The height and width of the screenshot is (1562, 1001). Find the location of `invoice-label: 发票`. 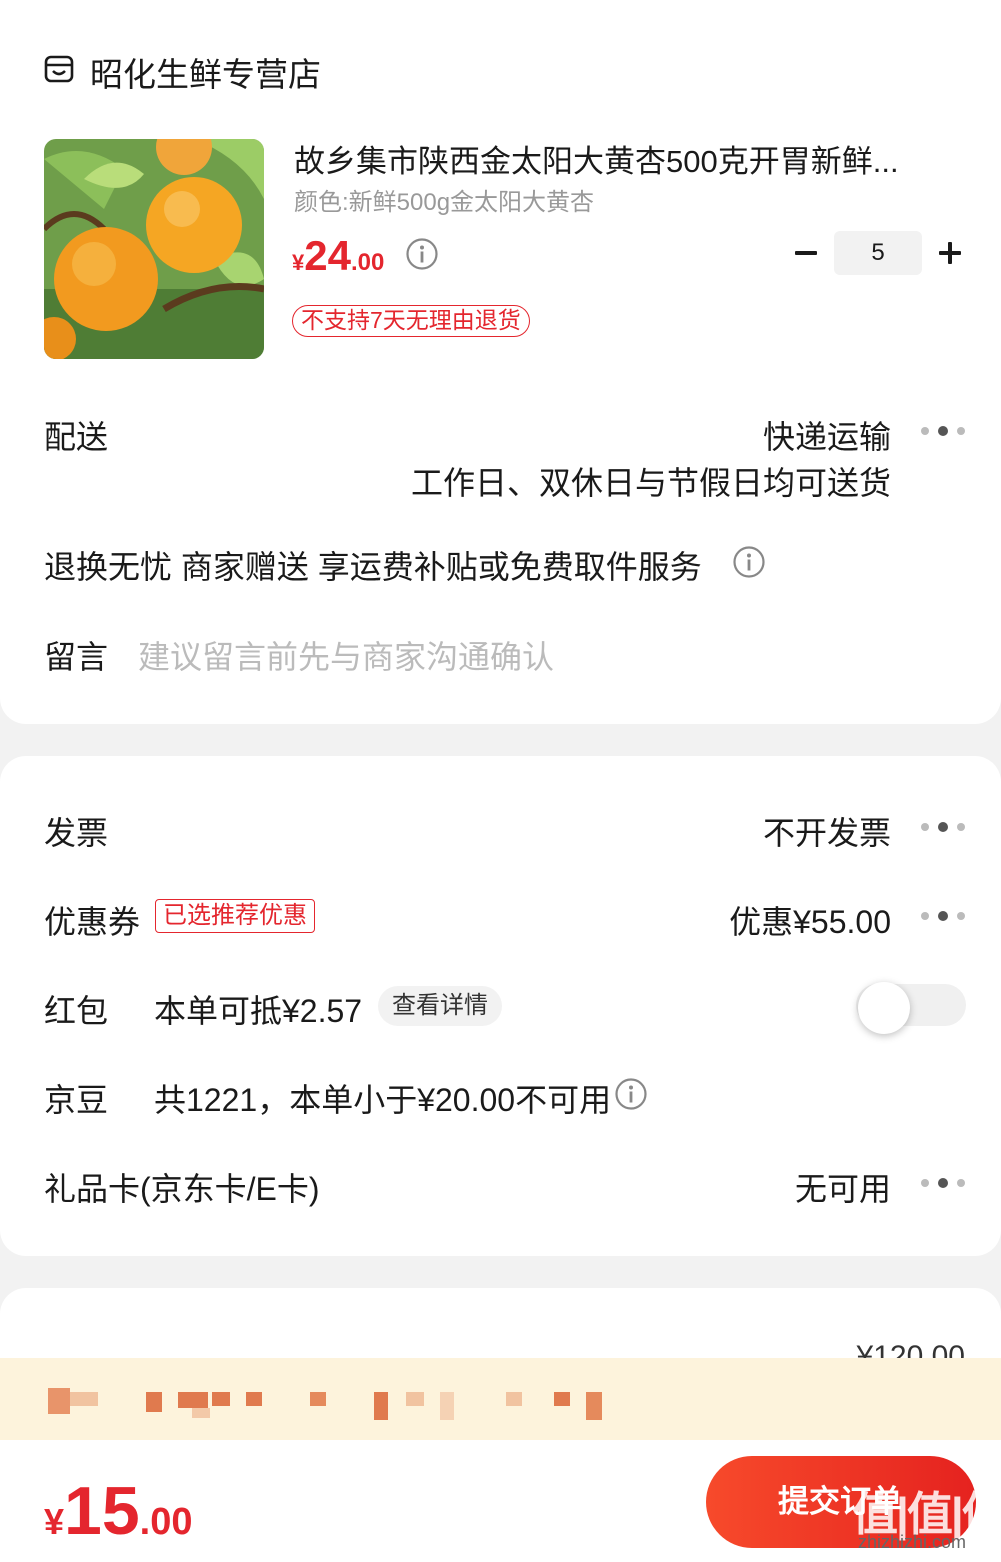

invoice-label: 发票 is located at coordinates (76, 833).